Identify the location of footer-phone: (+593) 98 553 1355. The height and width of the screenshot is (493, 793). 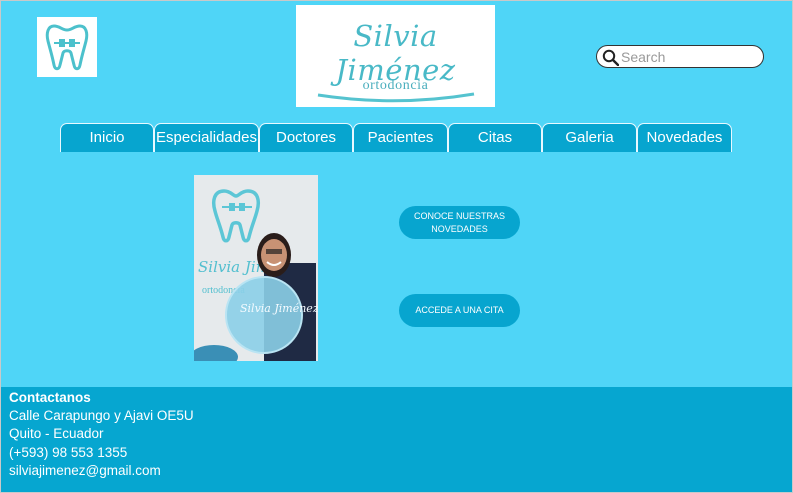
(68, 452).